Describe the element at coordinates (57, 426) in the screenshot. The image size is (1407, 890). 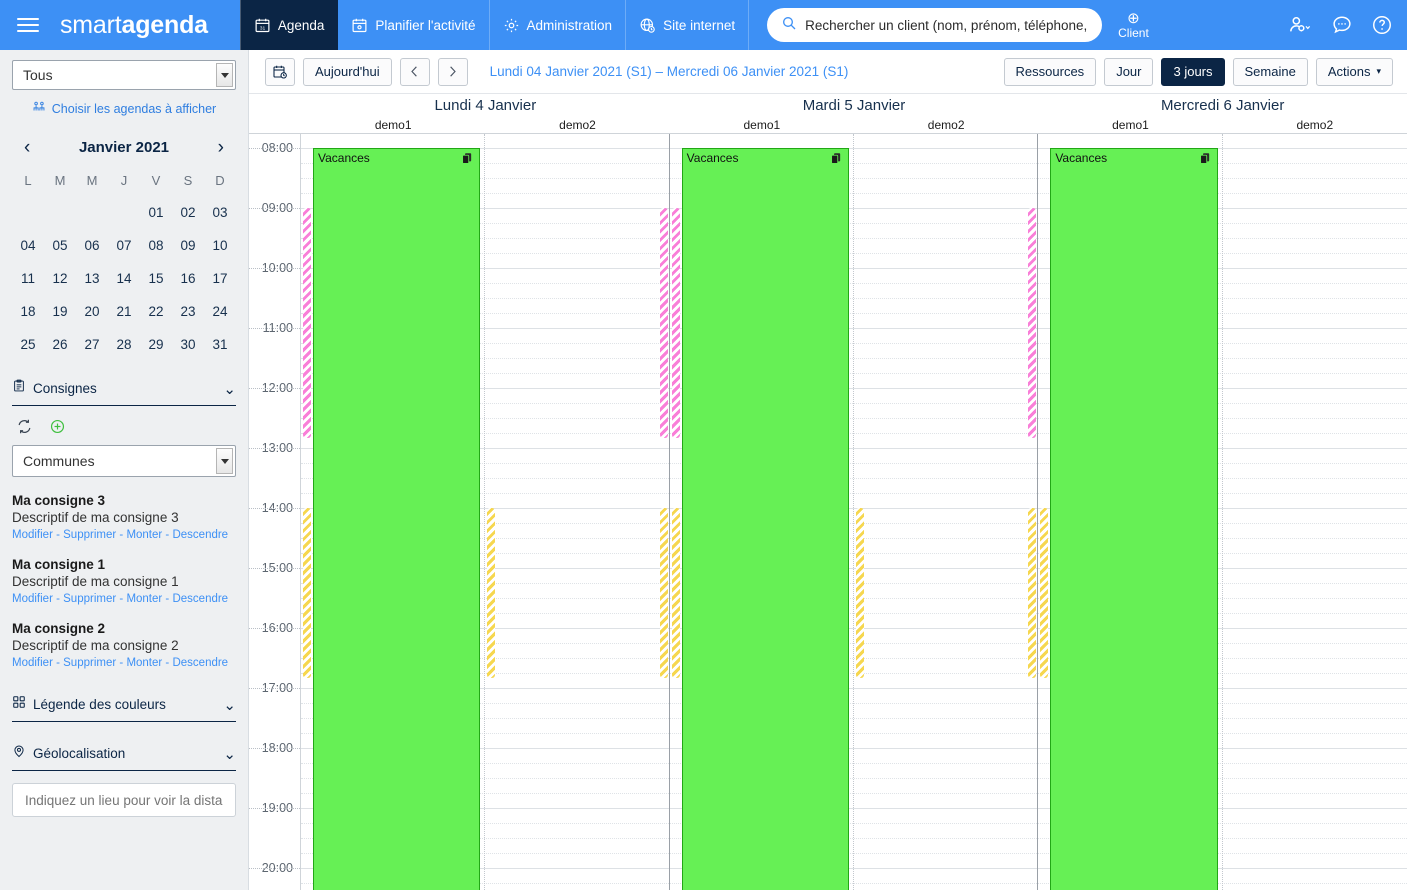
I see `plus-circle-icon` at that location.